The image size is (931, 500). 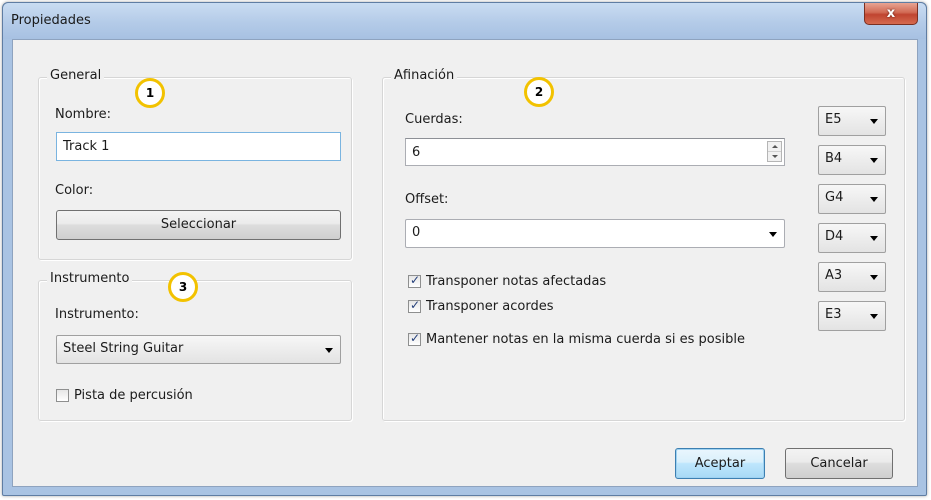 What do you see at coordinates (774, 147) in the screenshot?
I see `spin-up-icon` at bounding box center [774, 147].